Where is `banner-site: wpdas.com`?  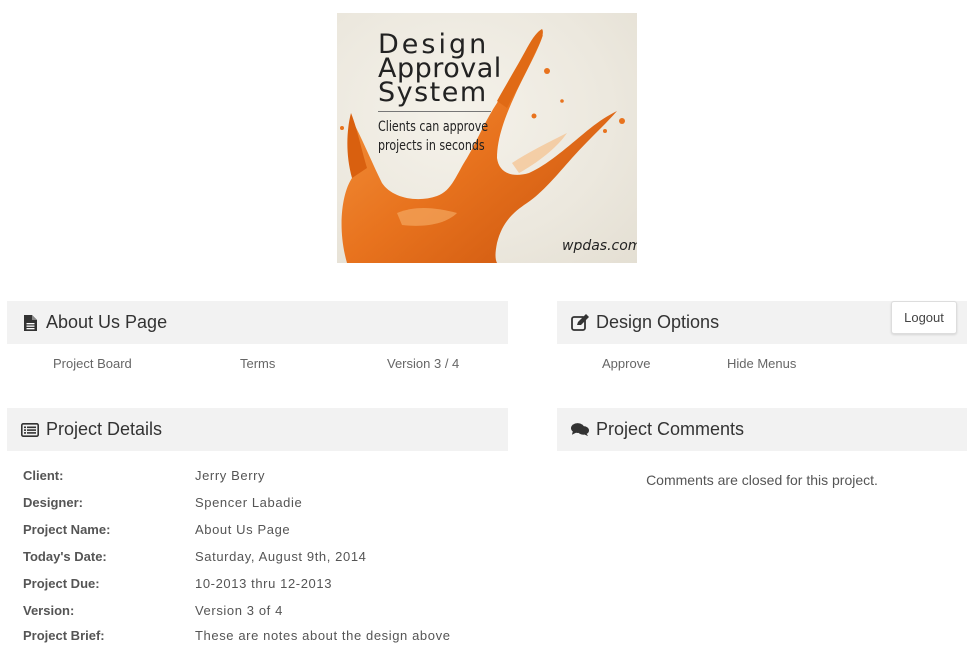
banner-site: wpdas.com is located at coordinates (599, 246).